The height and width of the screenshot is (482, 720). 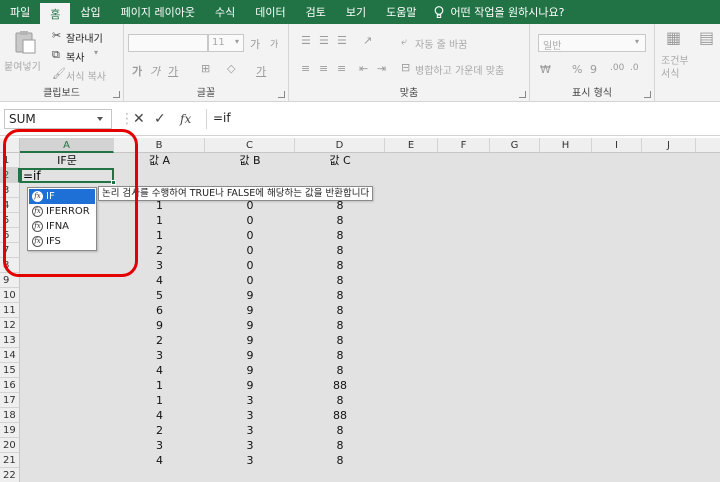 I want to click on tab-file: 파일, so click(x=20, y=12).